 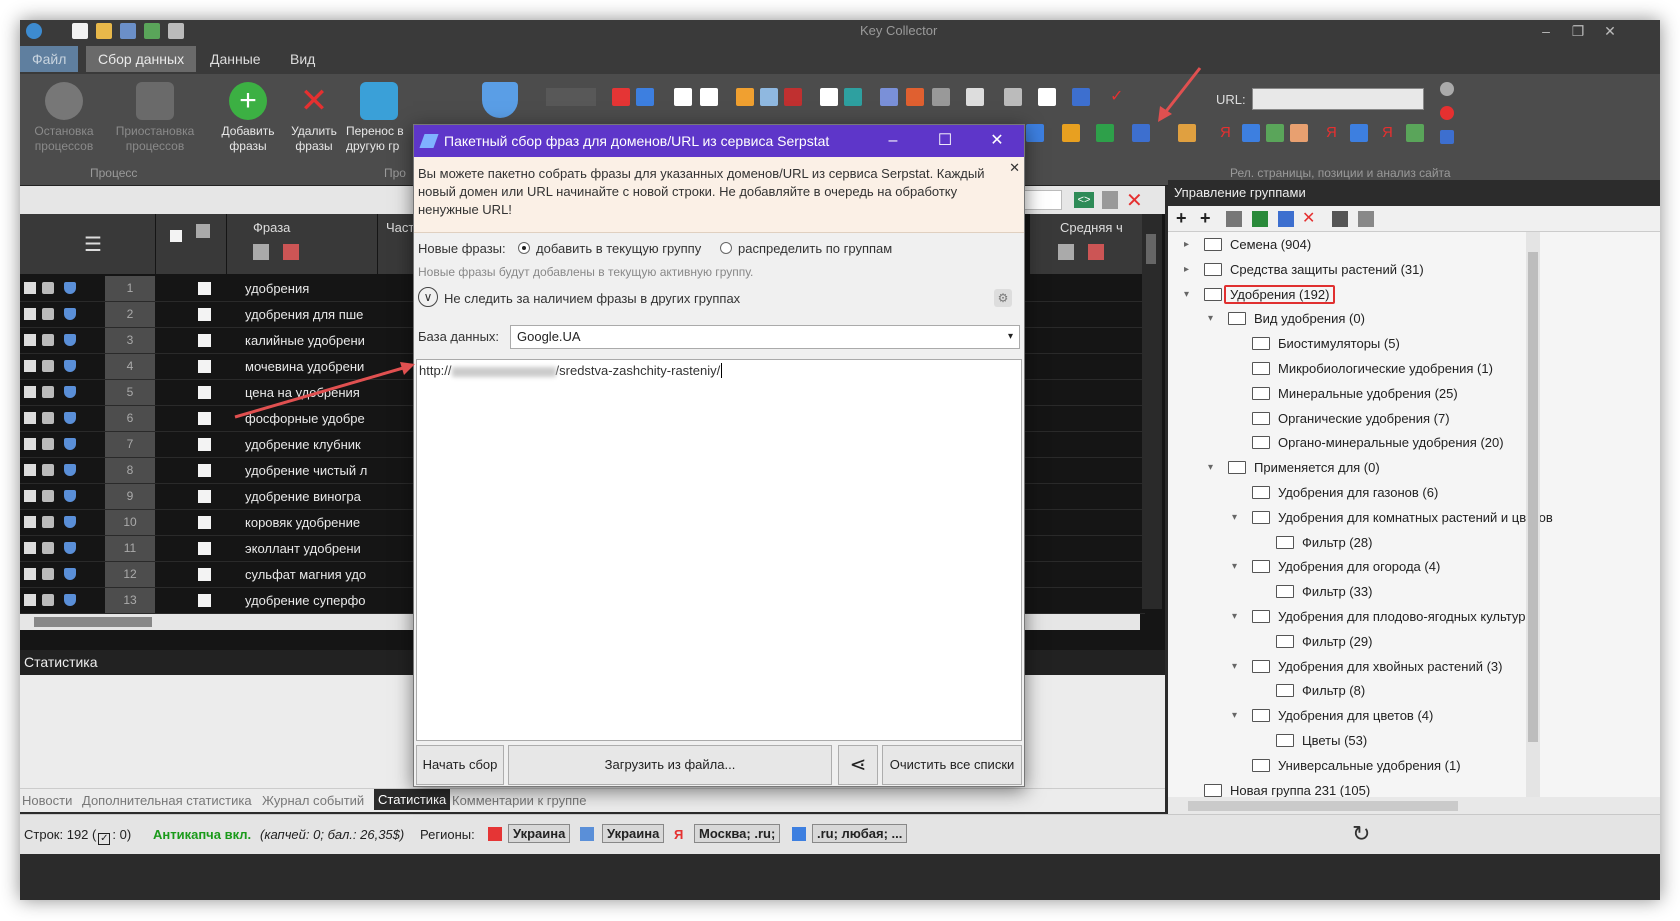 What do you see at coordinates (80, 31) in the screenshot?
I see `new-file-icon` at bounding box center [80, 31].